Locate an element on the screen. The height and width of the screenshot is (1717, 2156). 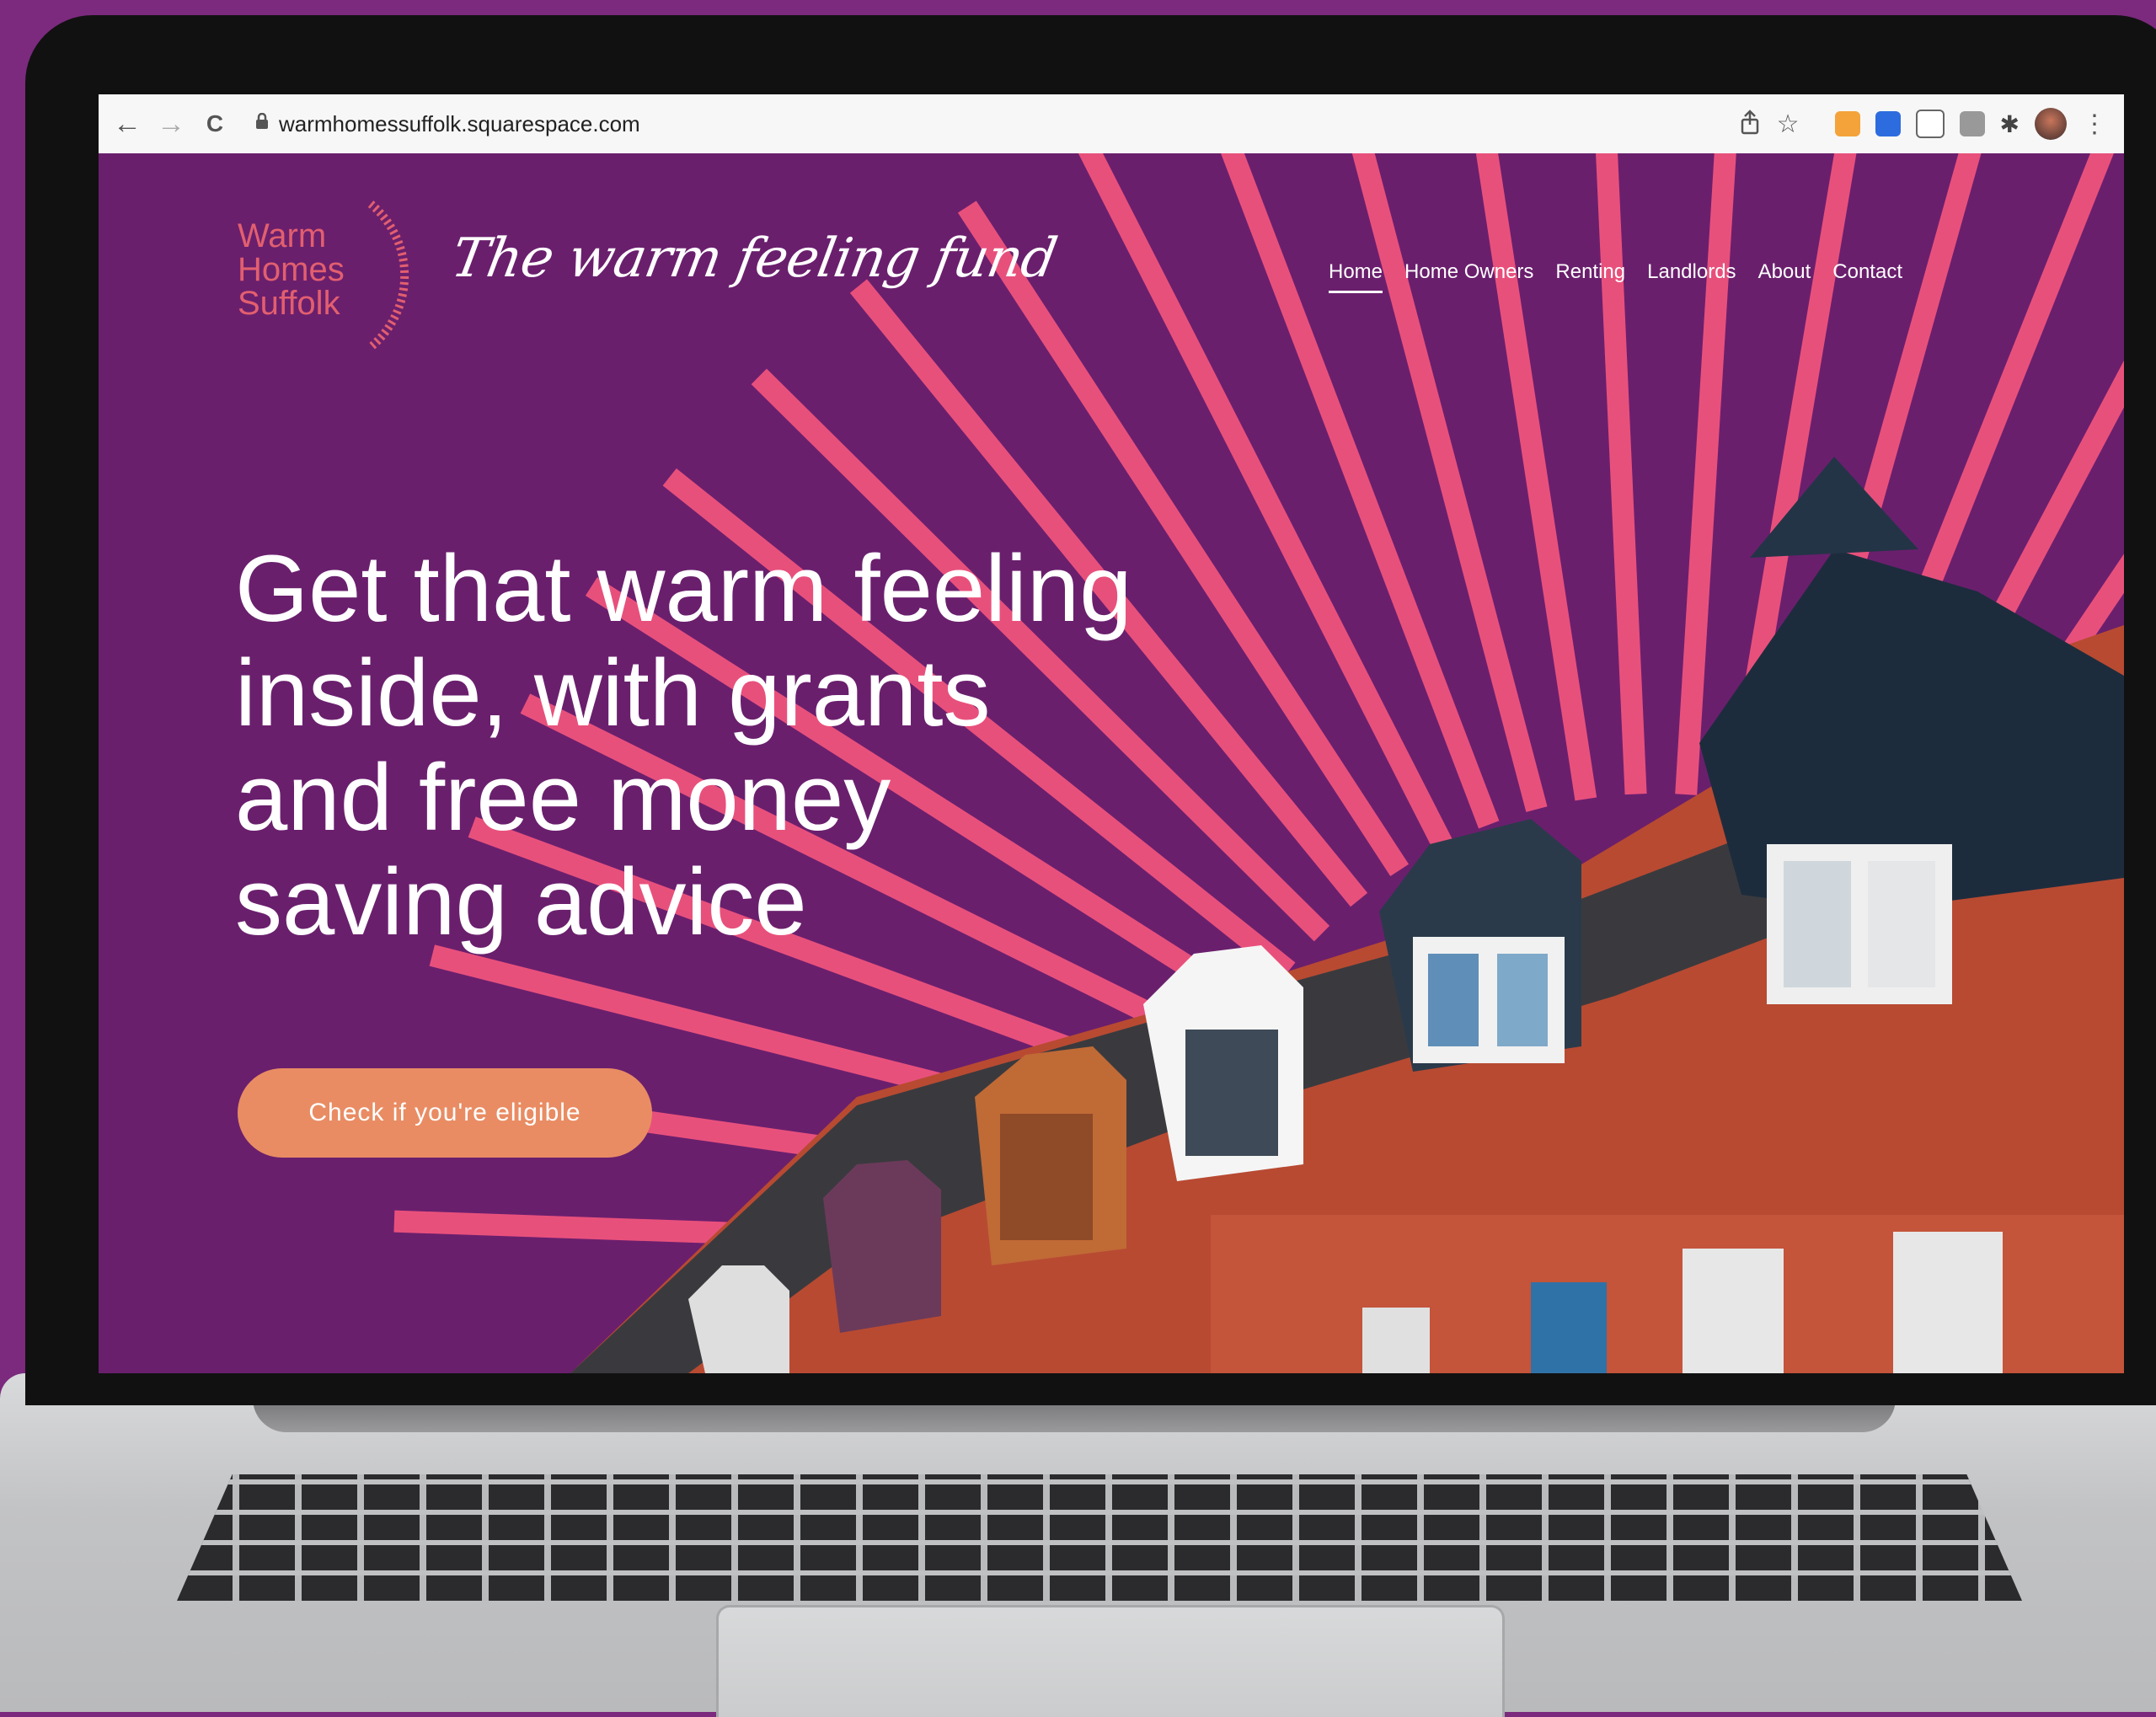
lock-icon is located at coordinates (262, 124).